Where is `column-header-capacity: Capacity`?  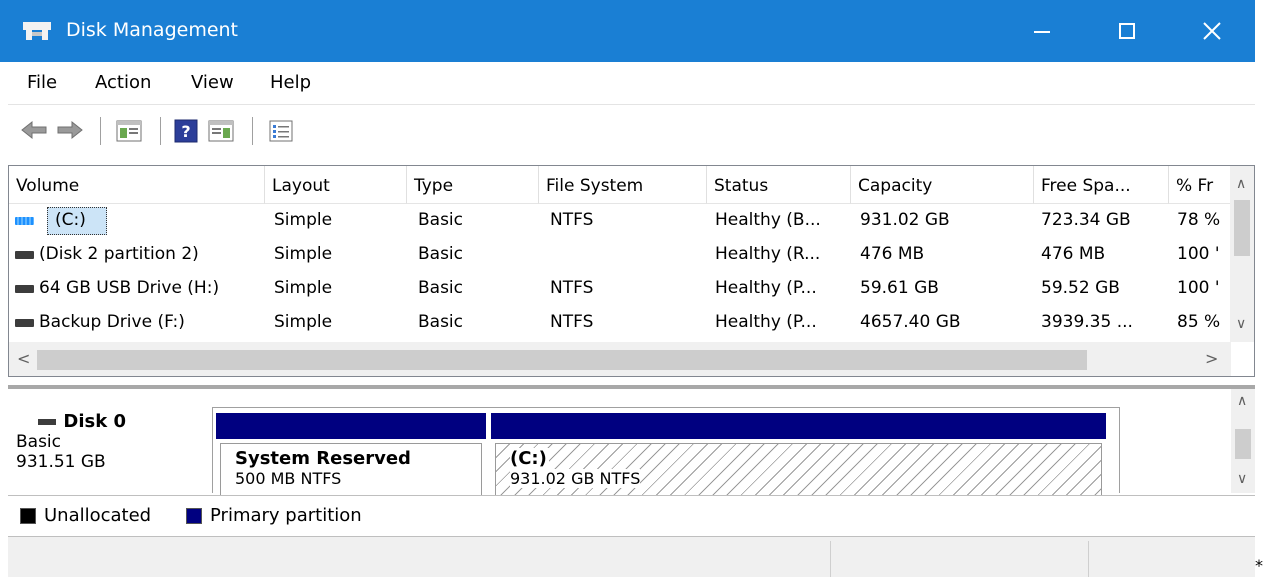
column-header-capacity: Capacity is located at coordinates (942, 185).